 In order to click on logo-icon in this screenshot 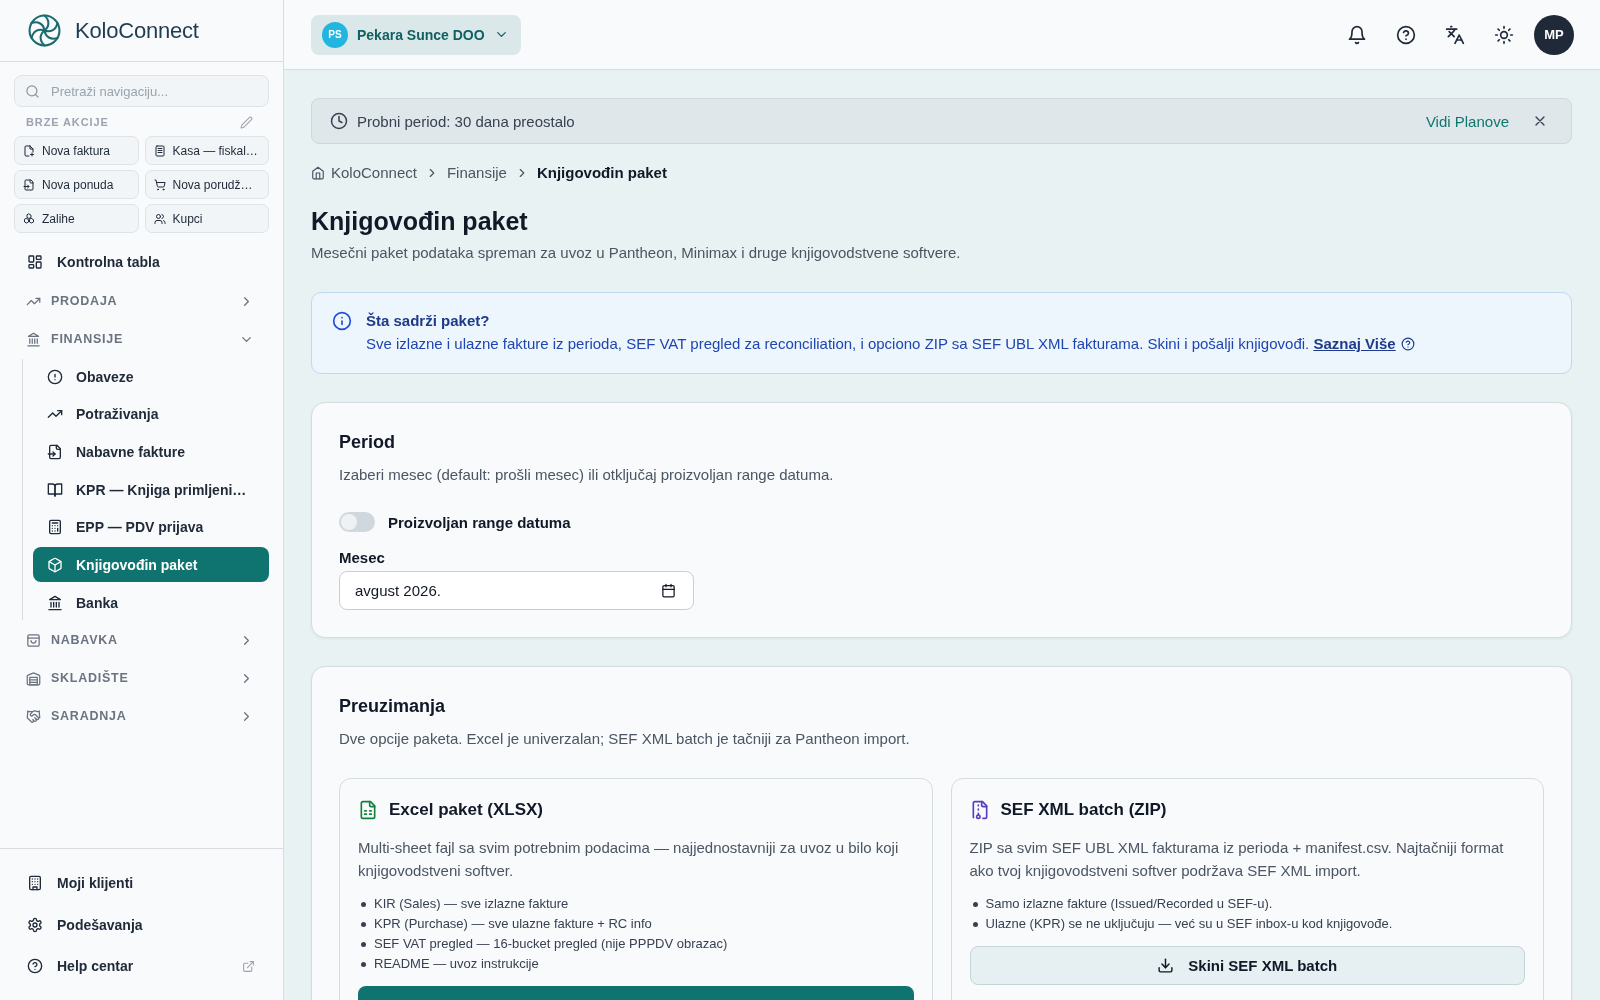, I will do `click(44, 30)`.